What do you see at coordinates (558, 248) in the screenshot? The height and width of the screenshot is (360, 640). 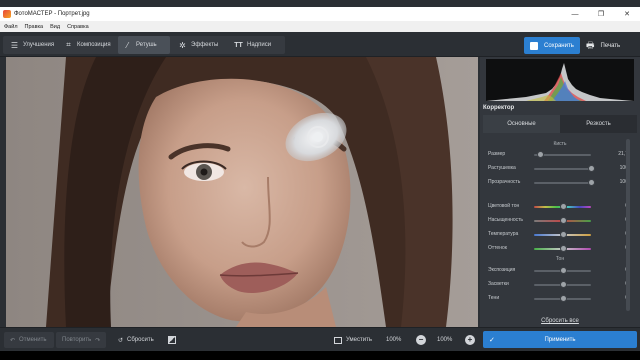 I see `slider-tint: Оттенок 0` at bounding box center [558, 248].